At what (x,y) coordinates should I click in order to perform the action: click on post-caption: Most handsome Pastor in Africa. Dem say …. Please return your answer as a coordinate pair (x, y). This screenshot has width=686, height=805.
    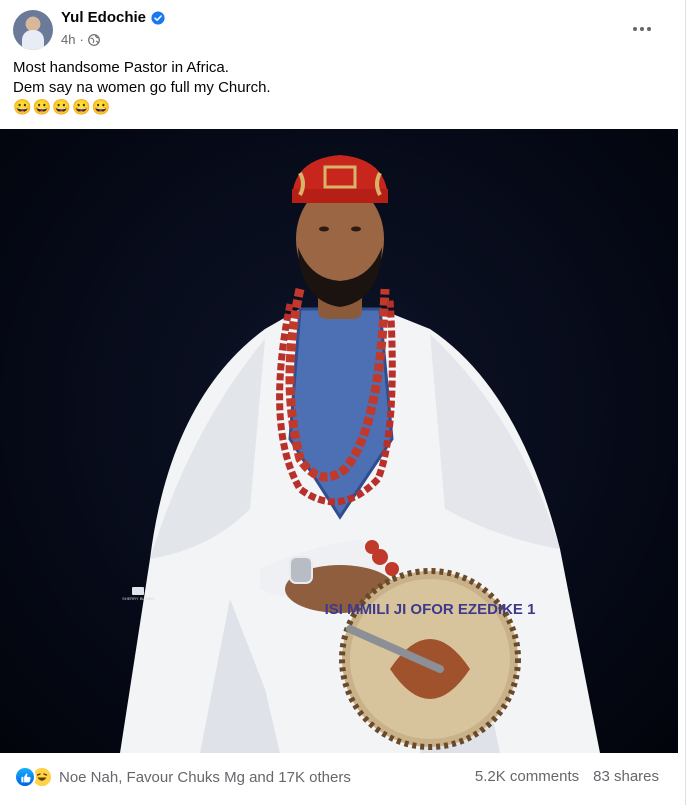
    Looking at the image, I should click on (333, 88).